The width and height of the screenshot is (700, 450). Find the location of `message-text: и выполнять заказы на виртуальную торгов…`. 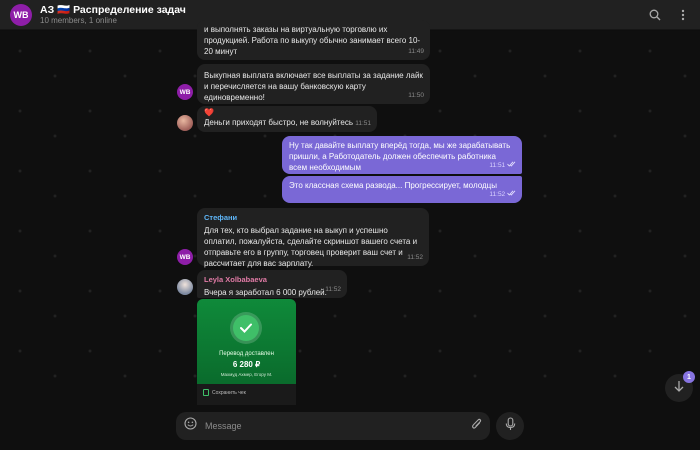

message-text: и выполнять заказы на виртуальную торгов… is located at coordinates (312, 40).